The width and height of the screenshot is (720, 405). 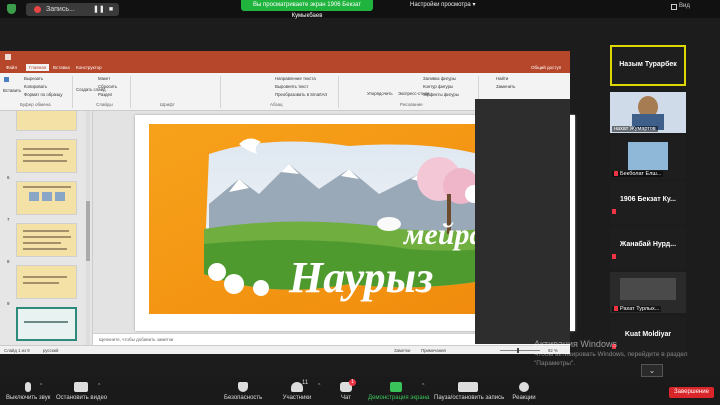 I want to click on end-meeting-button: Завершение, so click(x=691, y=392).